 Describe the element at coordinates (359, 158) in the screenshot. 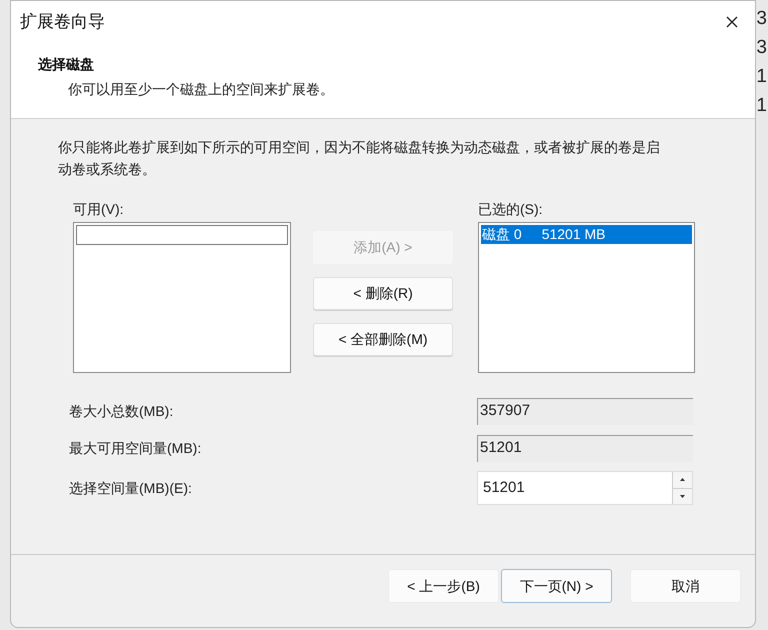

I see `instruction-text: 你只能将此卷扩展到如下所示的可用空间，因为不能将磁盘转换为动态磁盘，或者被扩展的卷是启动卷或系统卷。` at that location.